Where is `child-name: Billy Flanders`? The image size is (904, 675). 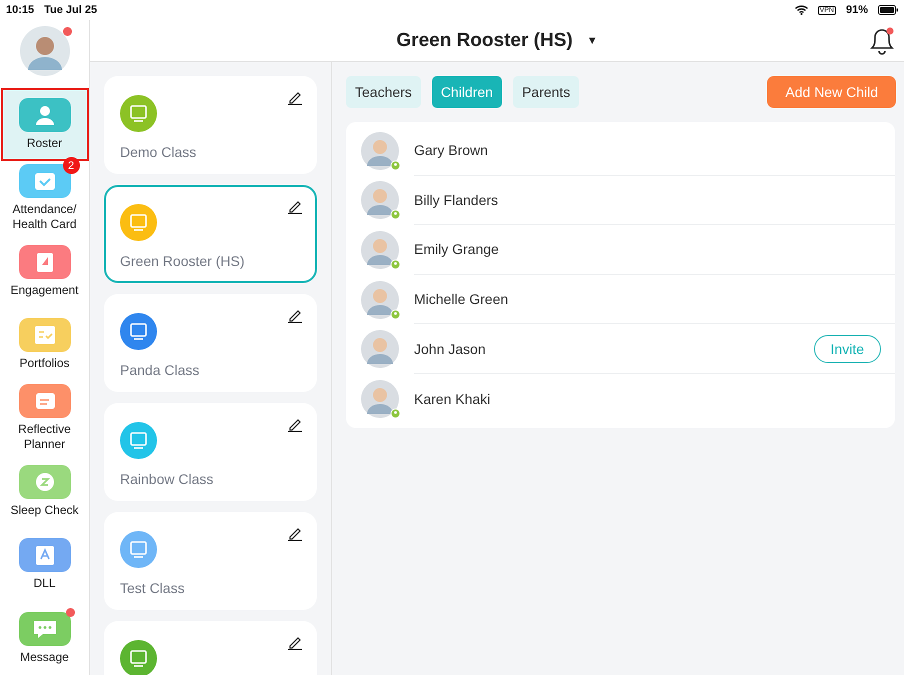
child-name: Billy Flanders is located at coordinates (456, 200).